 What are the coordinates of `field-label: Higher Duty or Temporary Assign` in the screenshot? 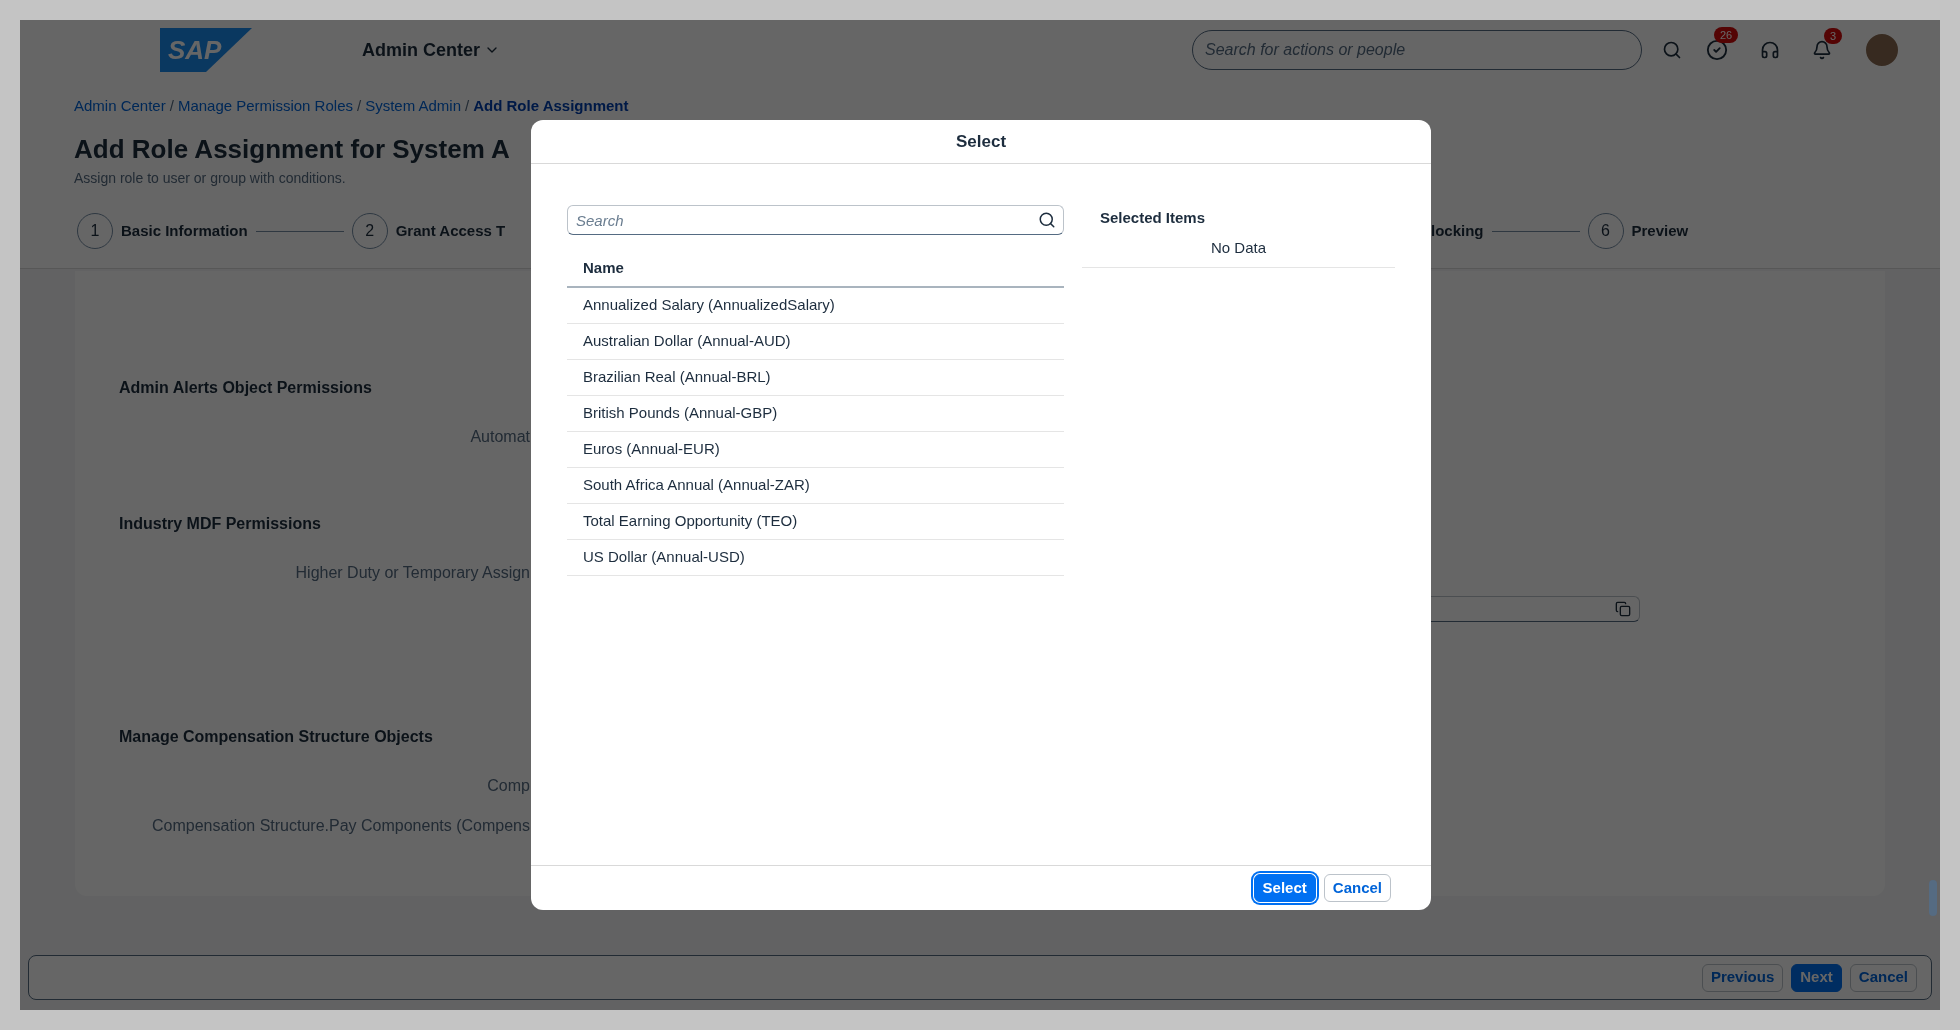 It's located at (412, 572).